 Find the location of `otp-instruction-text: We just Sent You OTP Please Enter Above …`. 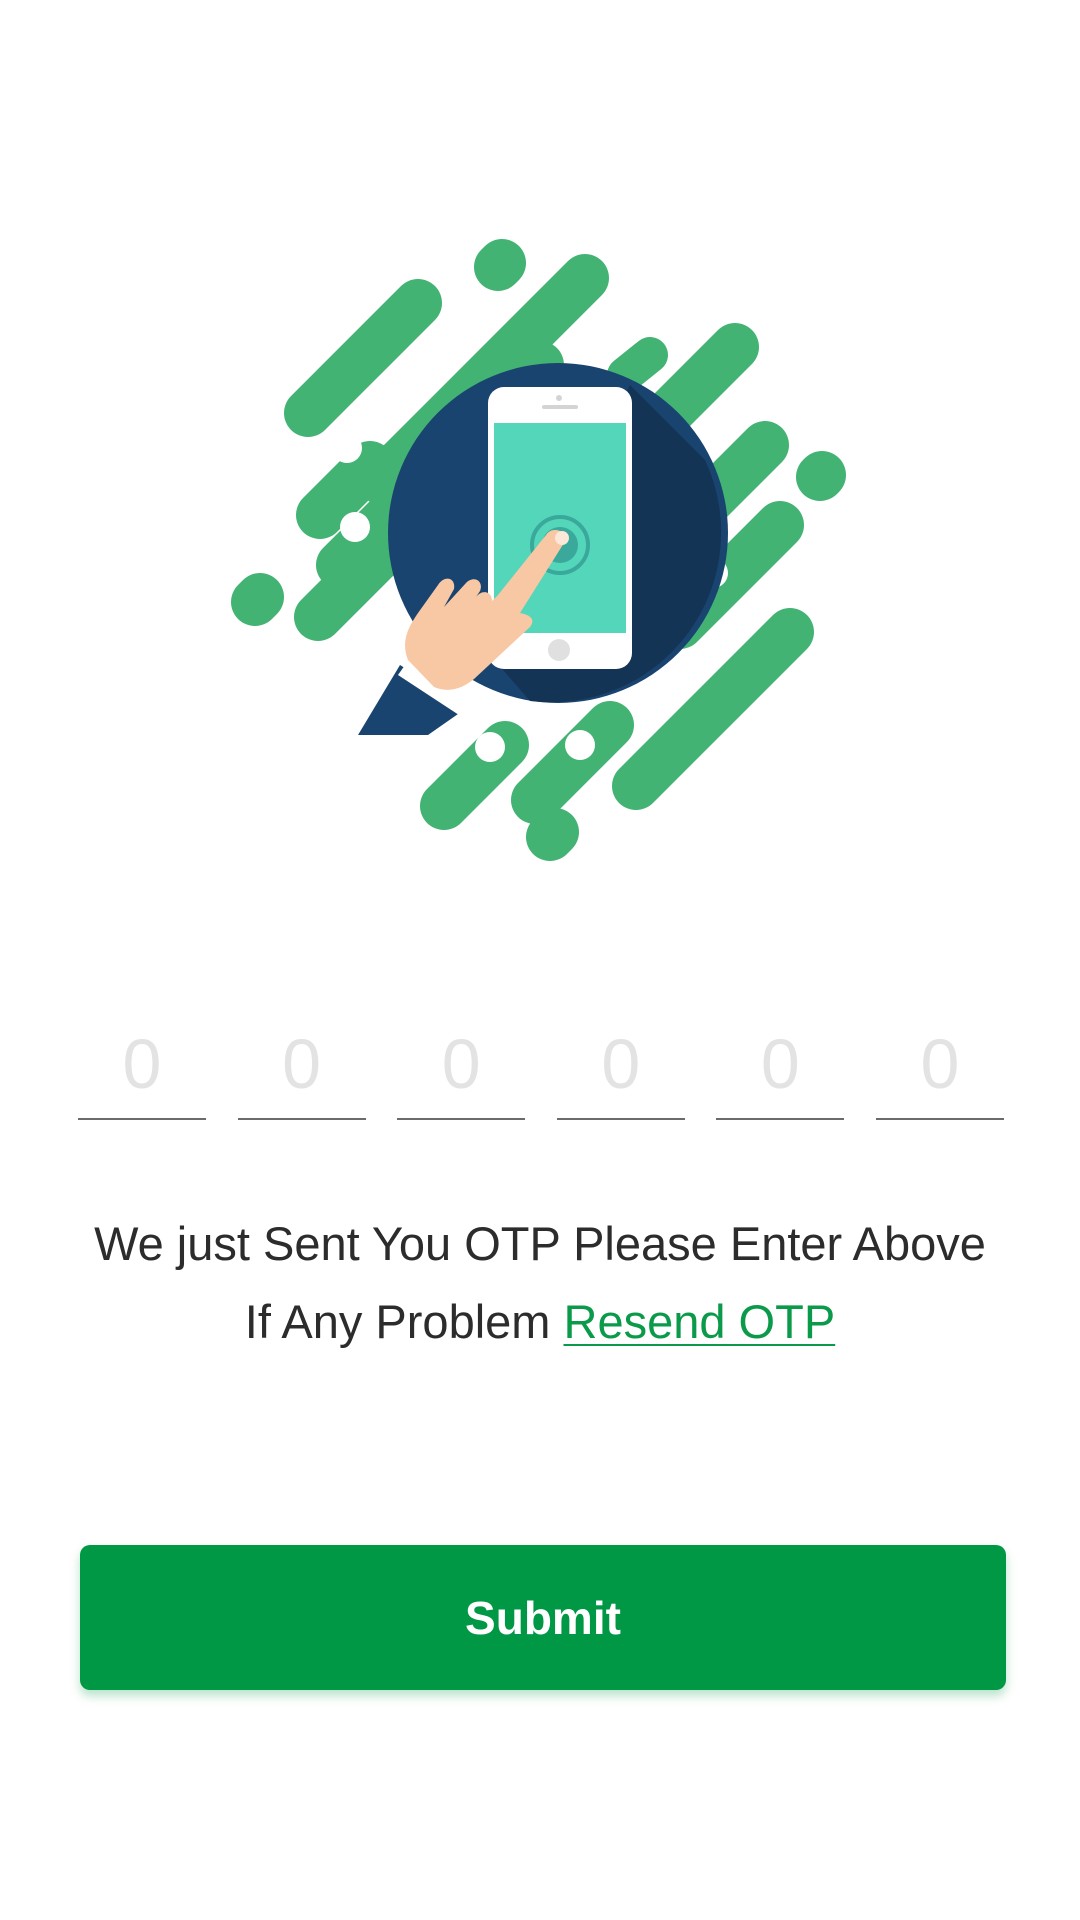

otp-instruction-text: We just Sent You OTP Please Enter Above … is located at coordinates (540, 1283).